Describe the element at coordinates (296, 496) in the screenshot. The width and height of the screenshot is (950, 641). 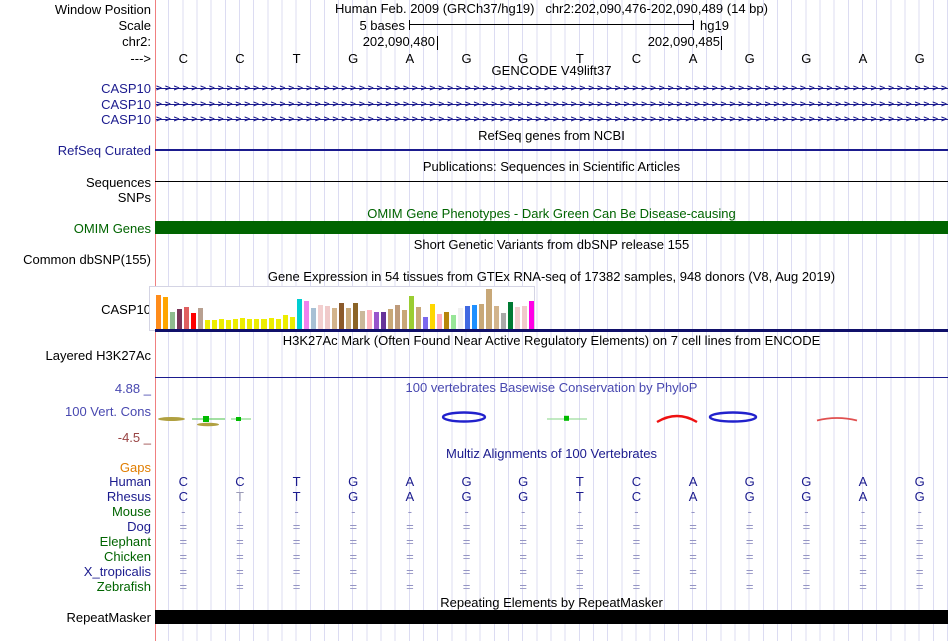
I see `alignment-cell: T` at that location.